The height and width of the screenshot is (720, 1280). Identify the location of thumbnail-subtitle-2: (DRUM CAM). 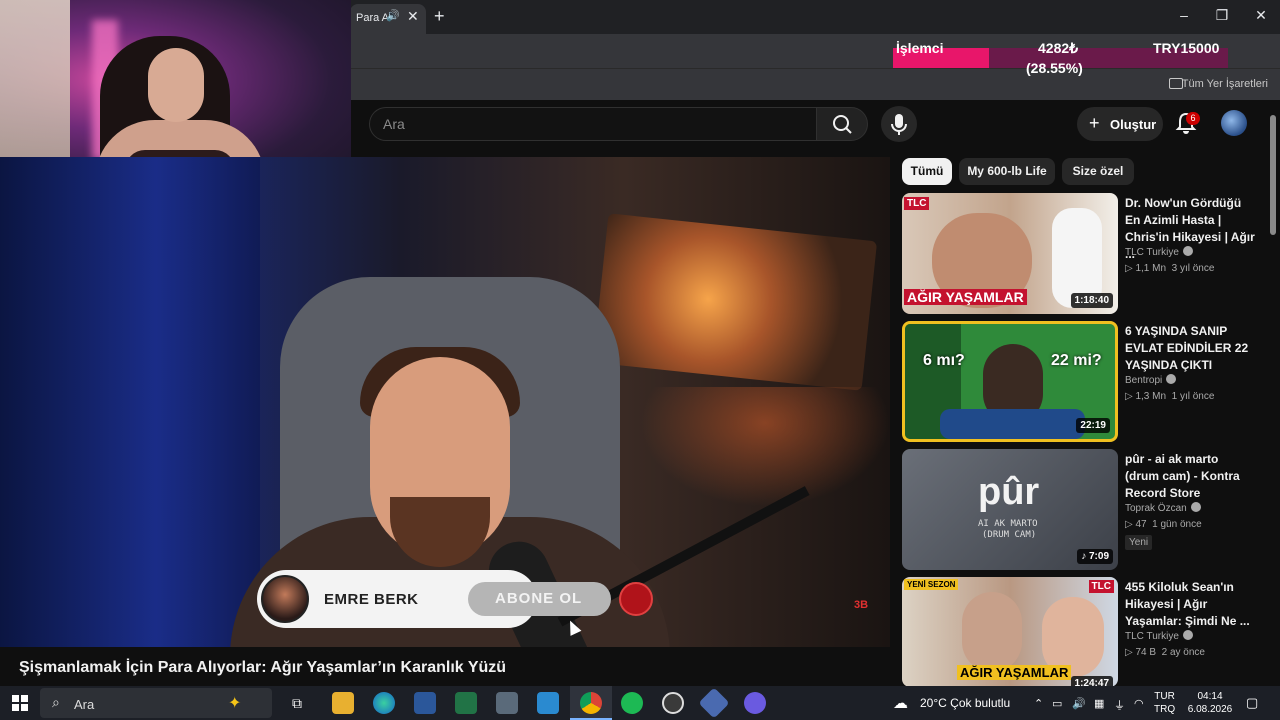
(1009, 535).